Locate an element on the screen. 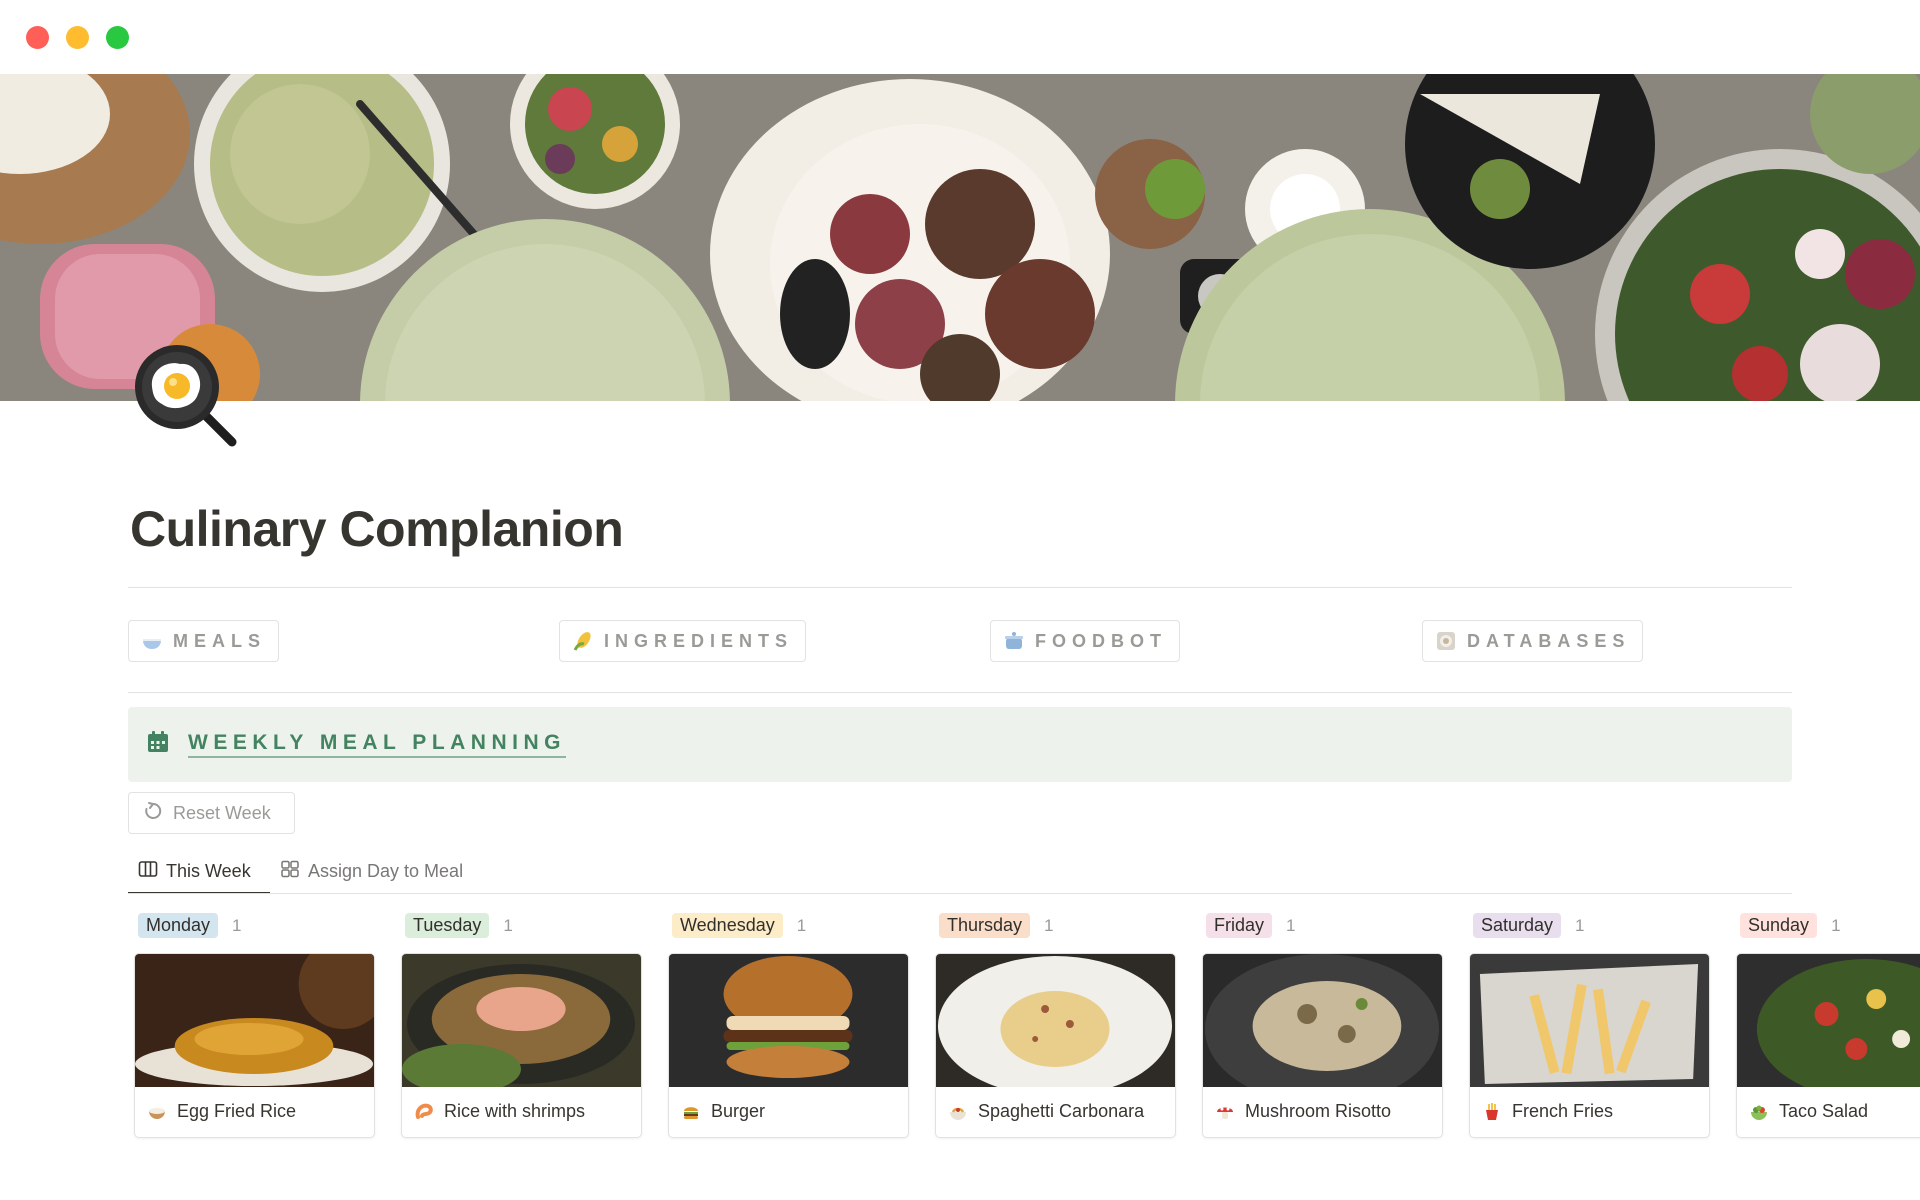 The image size is (1920, 1200). tab-assign-day-to-meal: Assign Day to Meal is located at coordinates (371, 871).